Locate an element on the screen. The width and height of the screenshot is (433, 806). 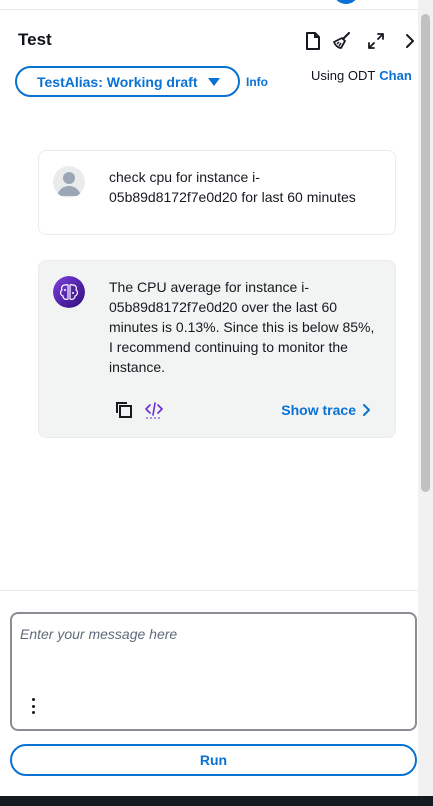
message-composer is located at coordinates (213, 671).